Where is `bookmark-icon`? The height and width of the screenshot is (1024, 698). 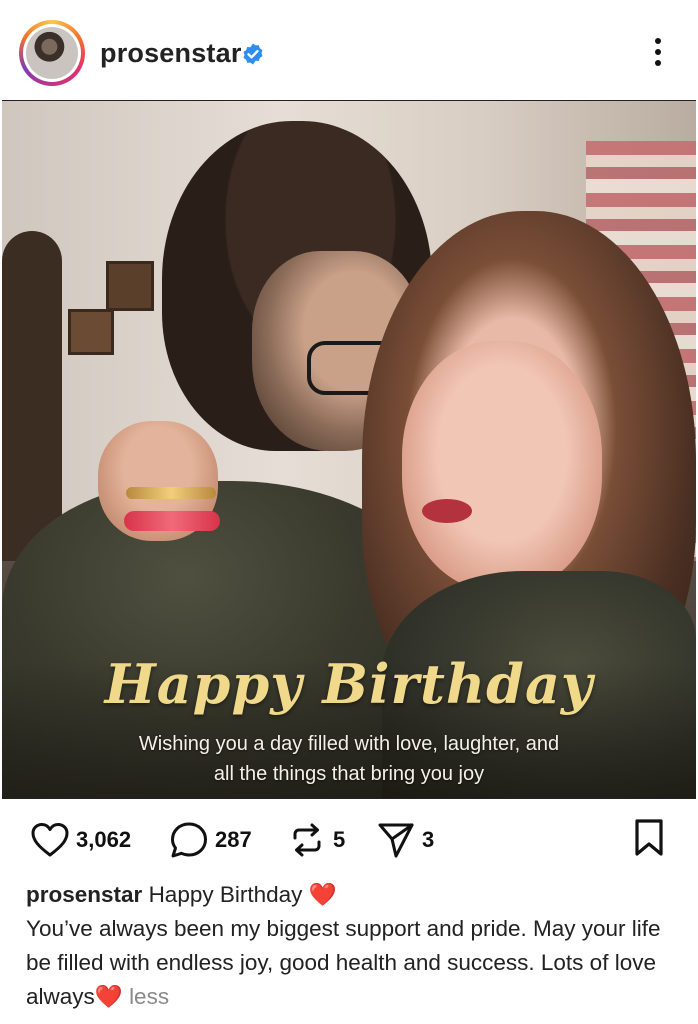 bookmark-icon is located at coordinates (649, 838).